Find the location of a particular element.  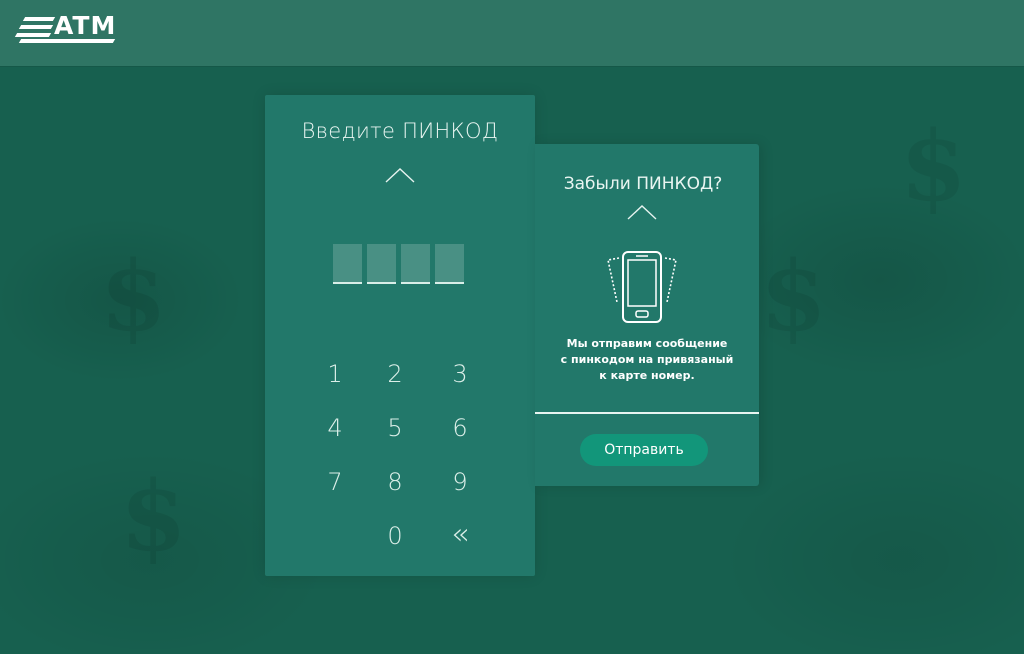

backspace-key: « is located at coordinates (460, 535).